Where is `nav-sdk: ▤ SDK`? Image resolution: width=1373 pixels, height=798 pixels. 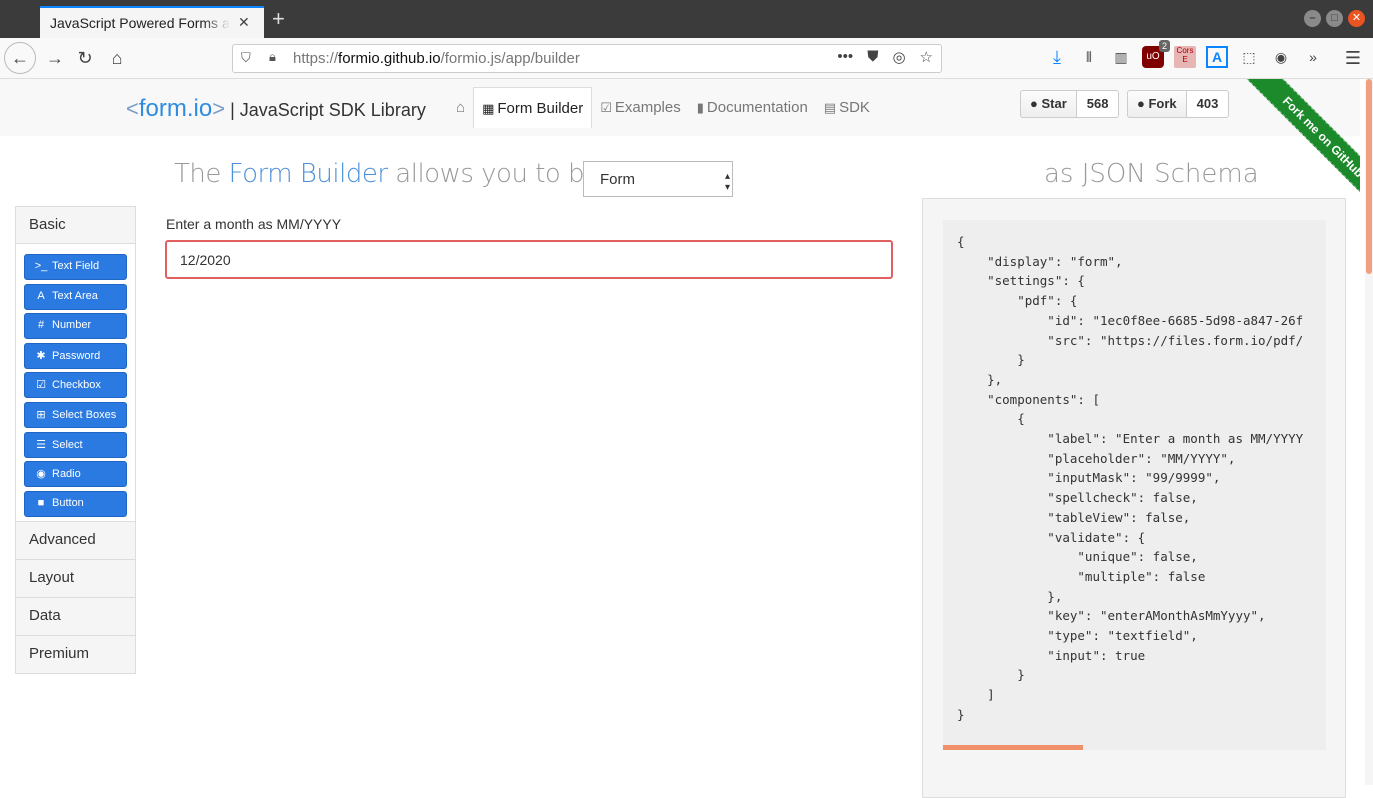 nav-sdk: ▤ SDK is located at coordinates (847, 107).